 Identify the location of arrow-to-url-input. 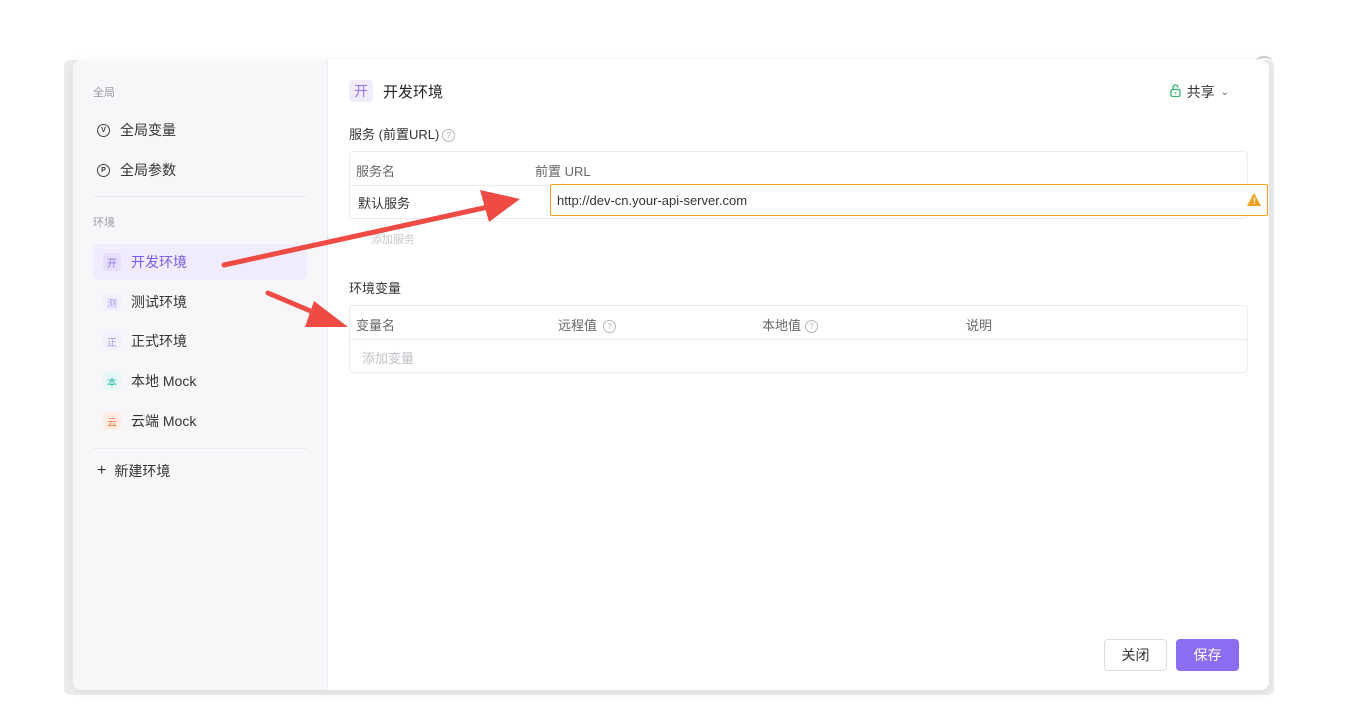
(370, 229).